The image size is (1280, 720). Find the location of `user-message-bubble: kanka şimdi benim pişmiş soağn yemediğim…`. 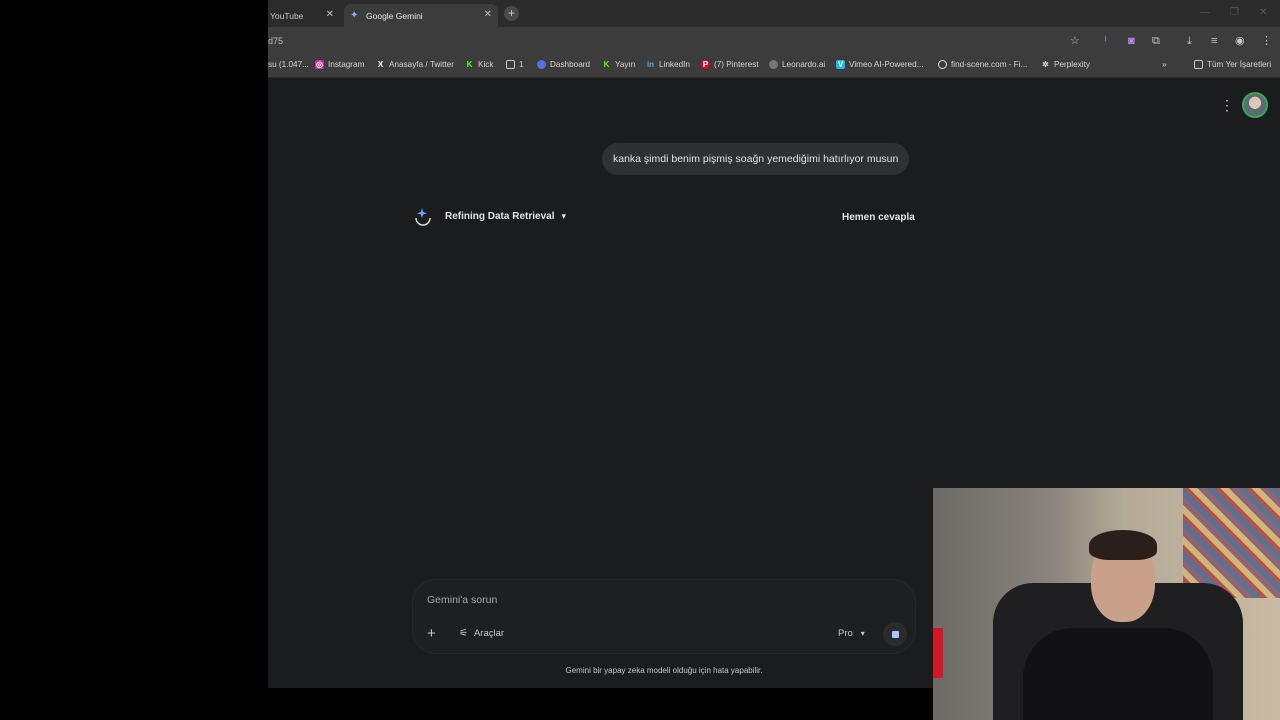

user-message-bubble: kanka şimdi benim pişmiş soağn yemediğim… is located at coordinates (756, 159).